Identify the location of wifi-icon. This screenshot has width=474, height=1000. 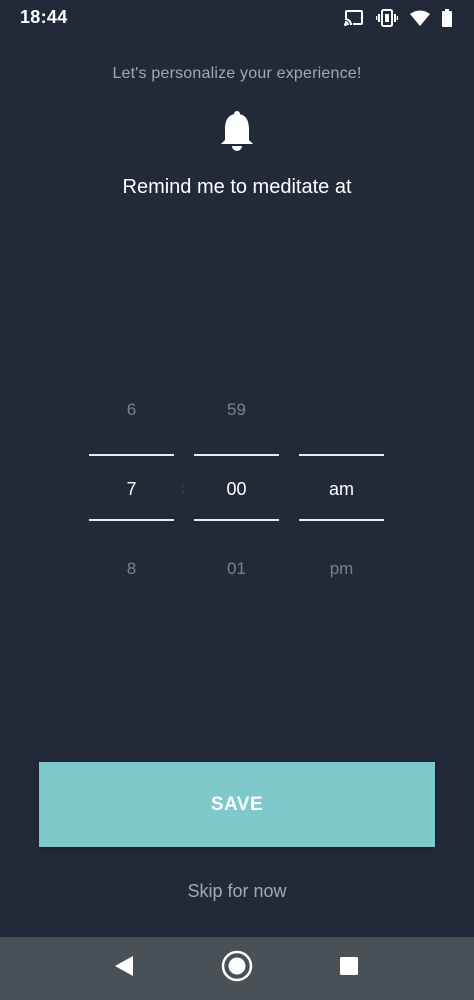
(420, 18).